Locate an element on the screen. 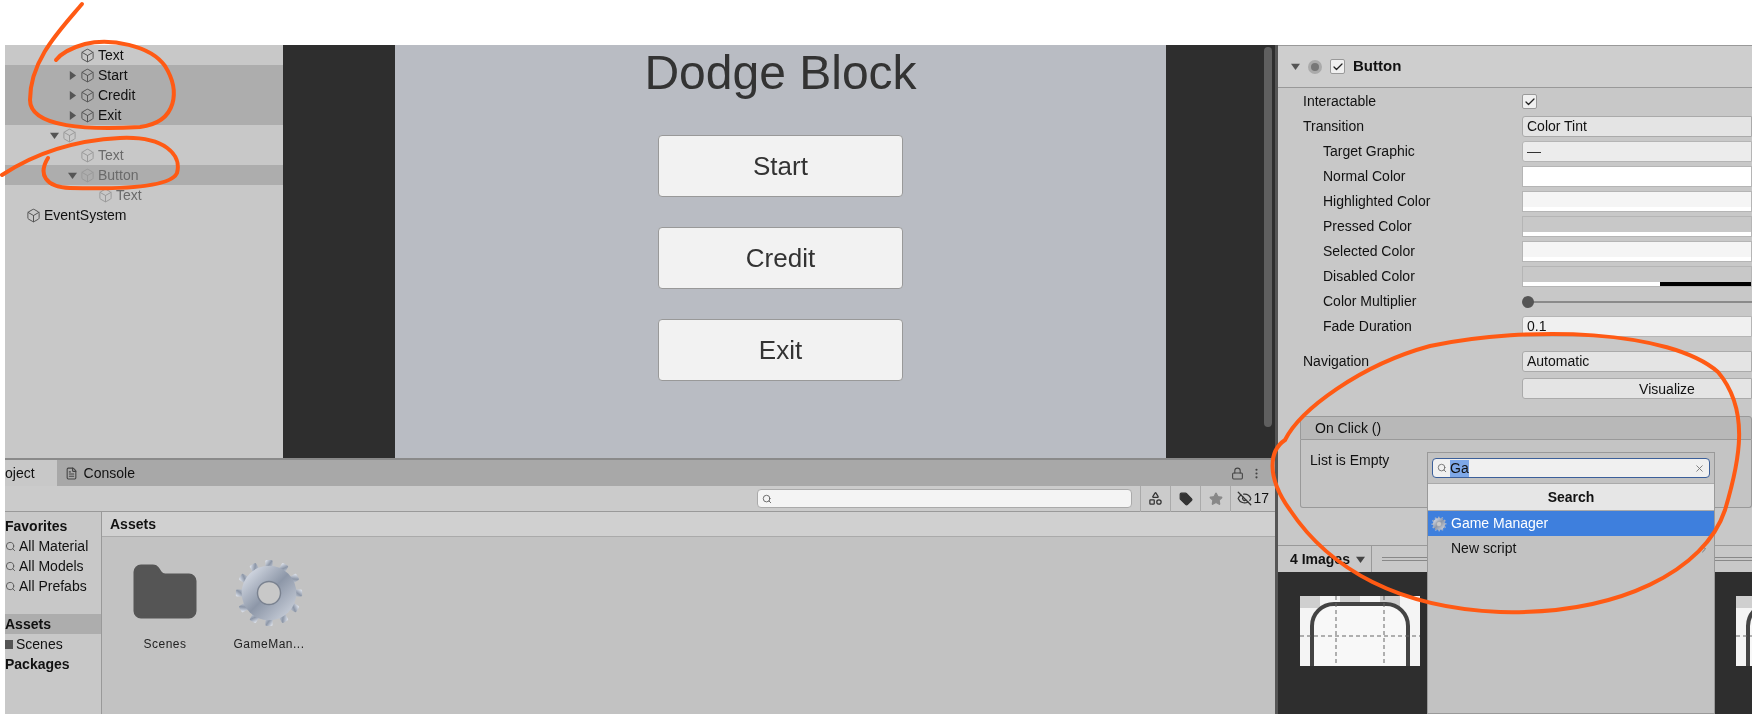 This screenshot has height=714, width=1752. hierarchy-item: Credit is located at coordinates (144, 95).